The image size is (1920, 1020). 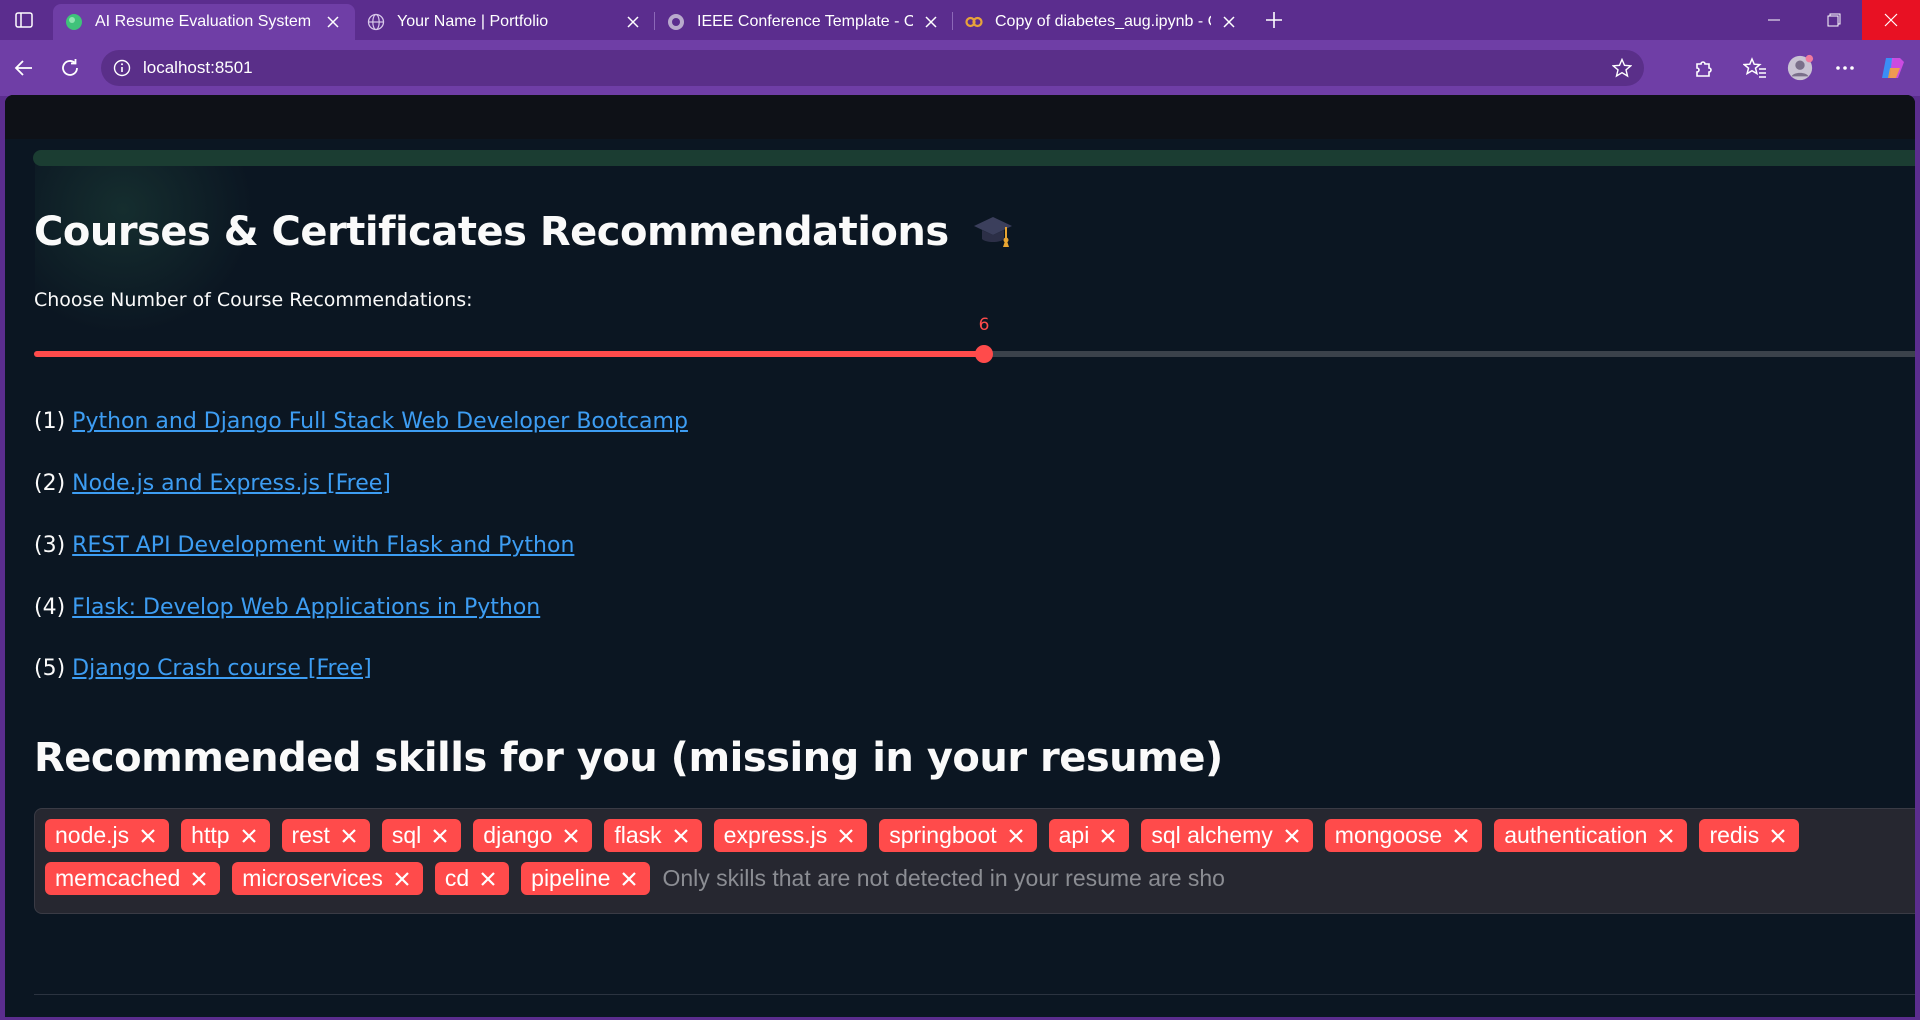 I want to click on course-link: Django Crash course [Free], so click(x=222, y=668).